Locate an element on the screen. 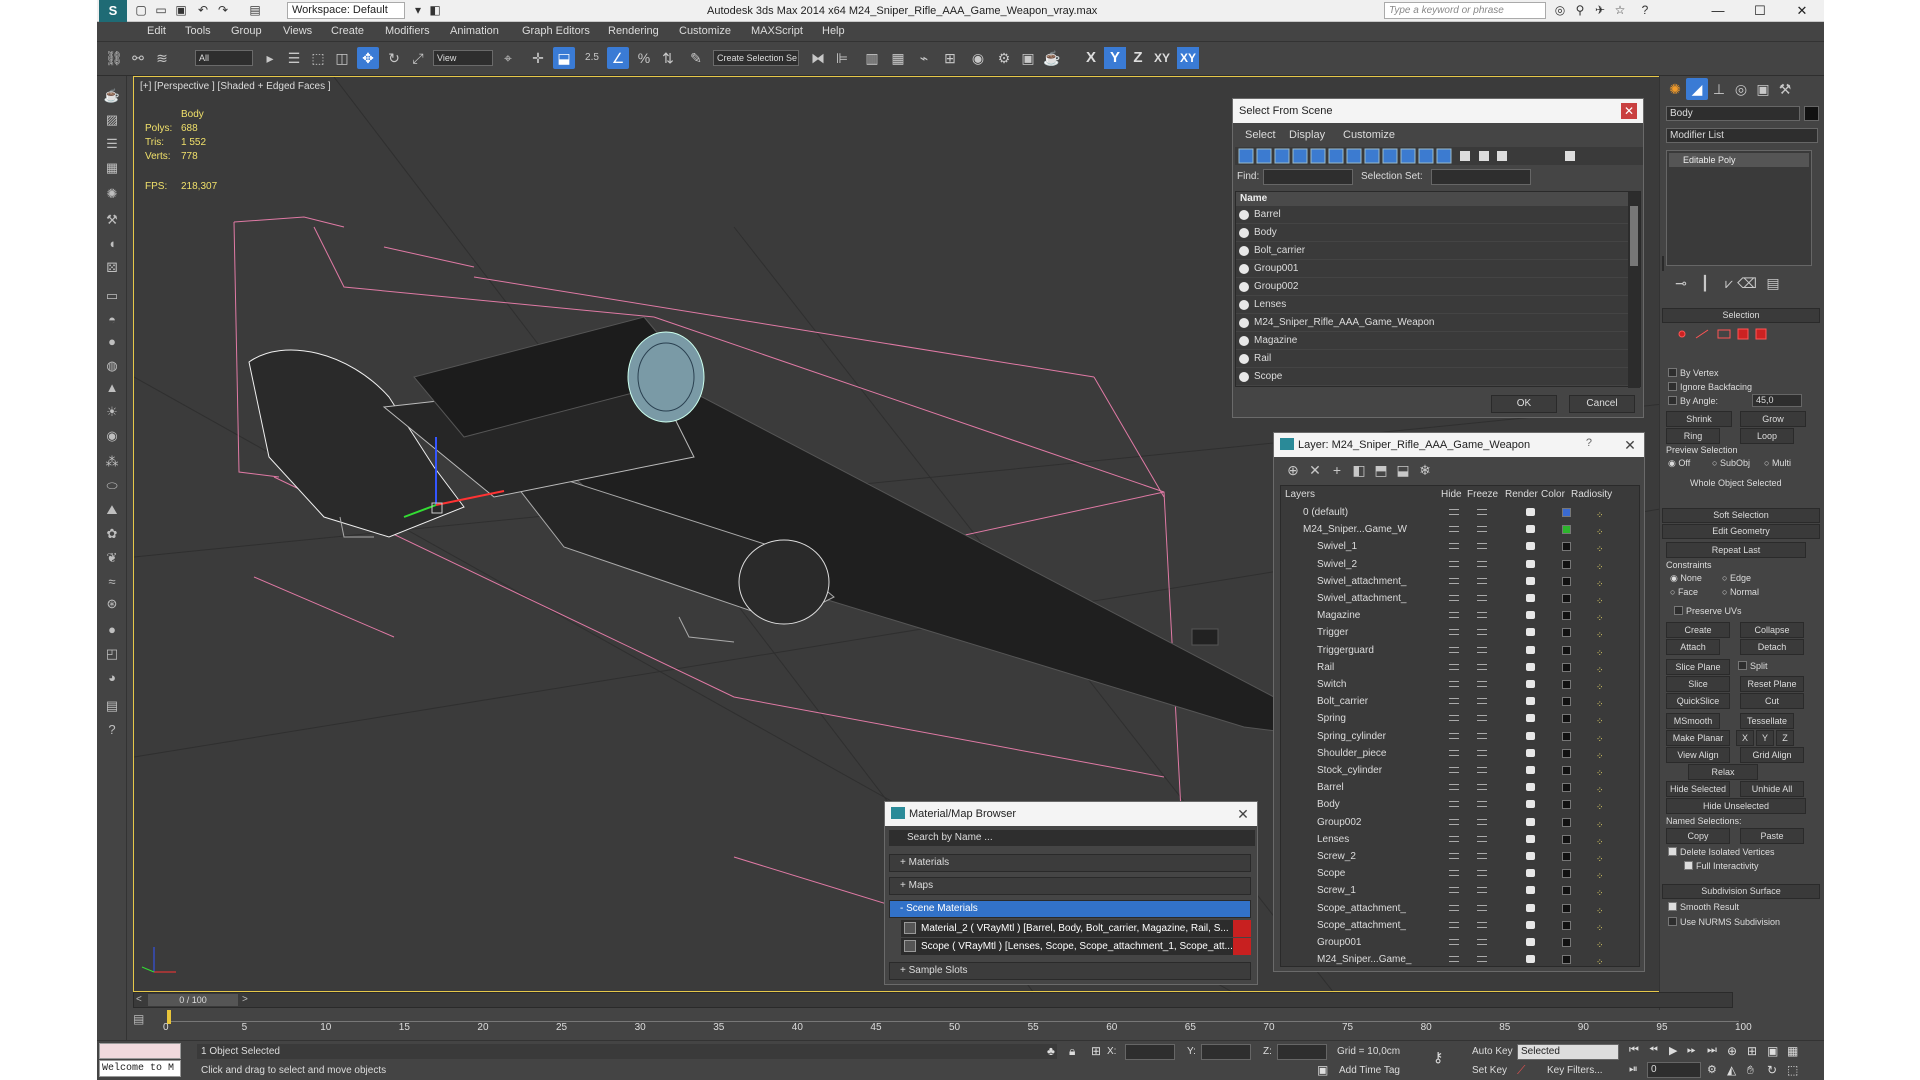 This screenshot has height=1080, width=1920. help-circle-icon: ? is located at coordinates (112, 730).